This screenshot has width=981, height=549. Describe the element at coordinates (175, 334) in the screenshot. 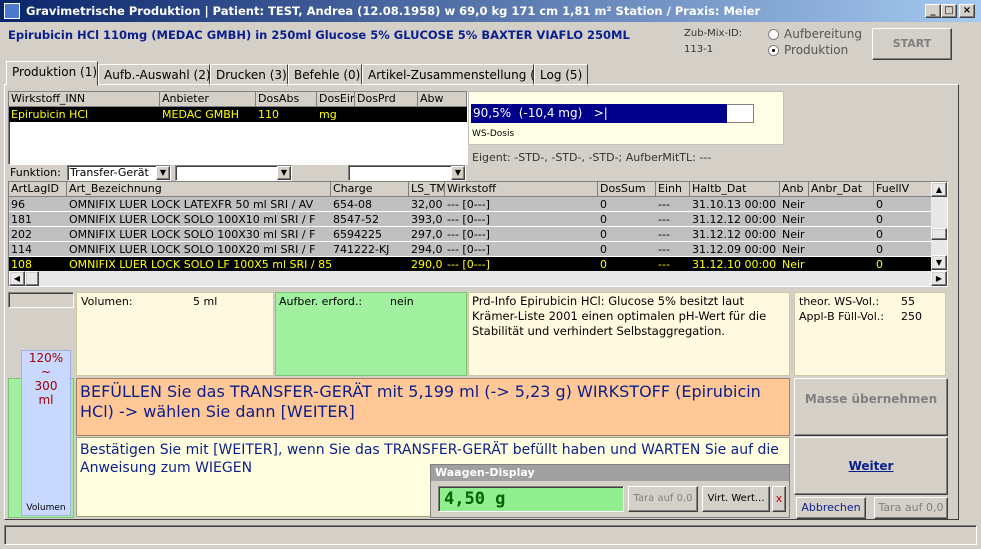

I see `volumen-panel: Volumen: 5 ml` at that location.